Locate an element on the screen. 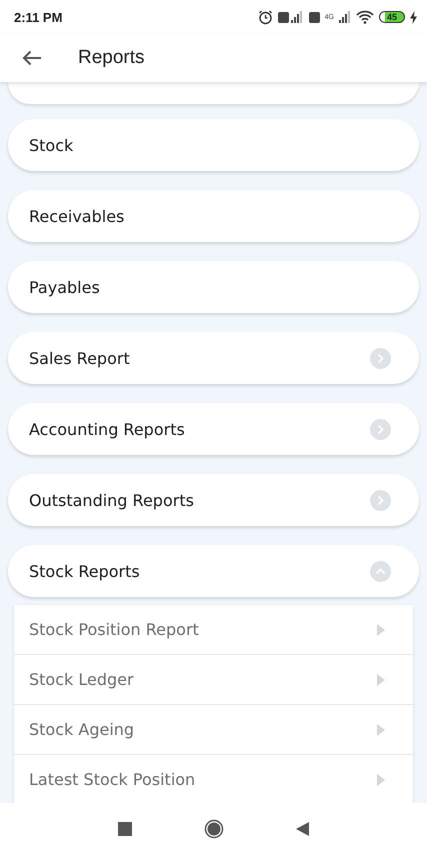  back-nav-button is located at coordinates (302, 829).